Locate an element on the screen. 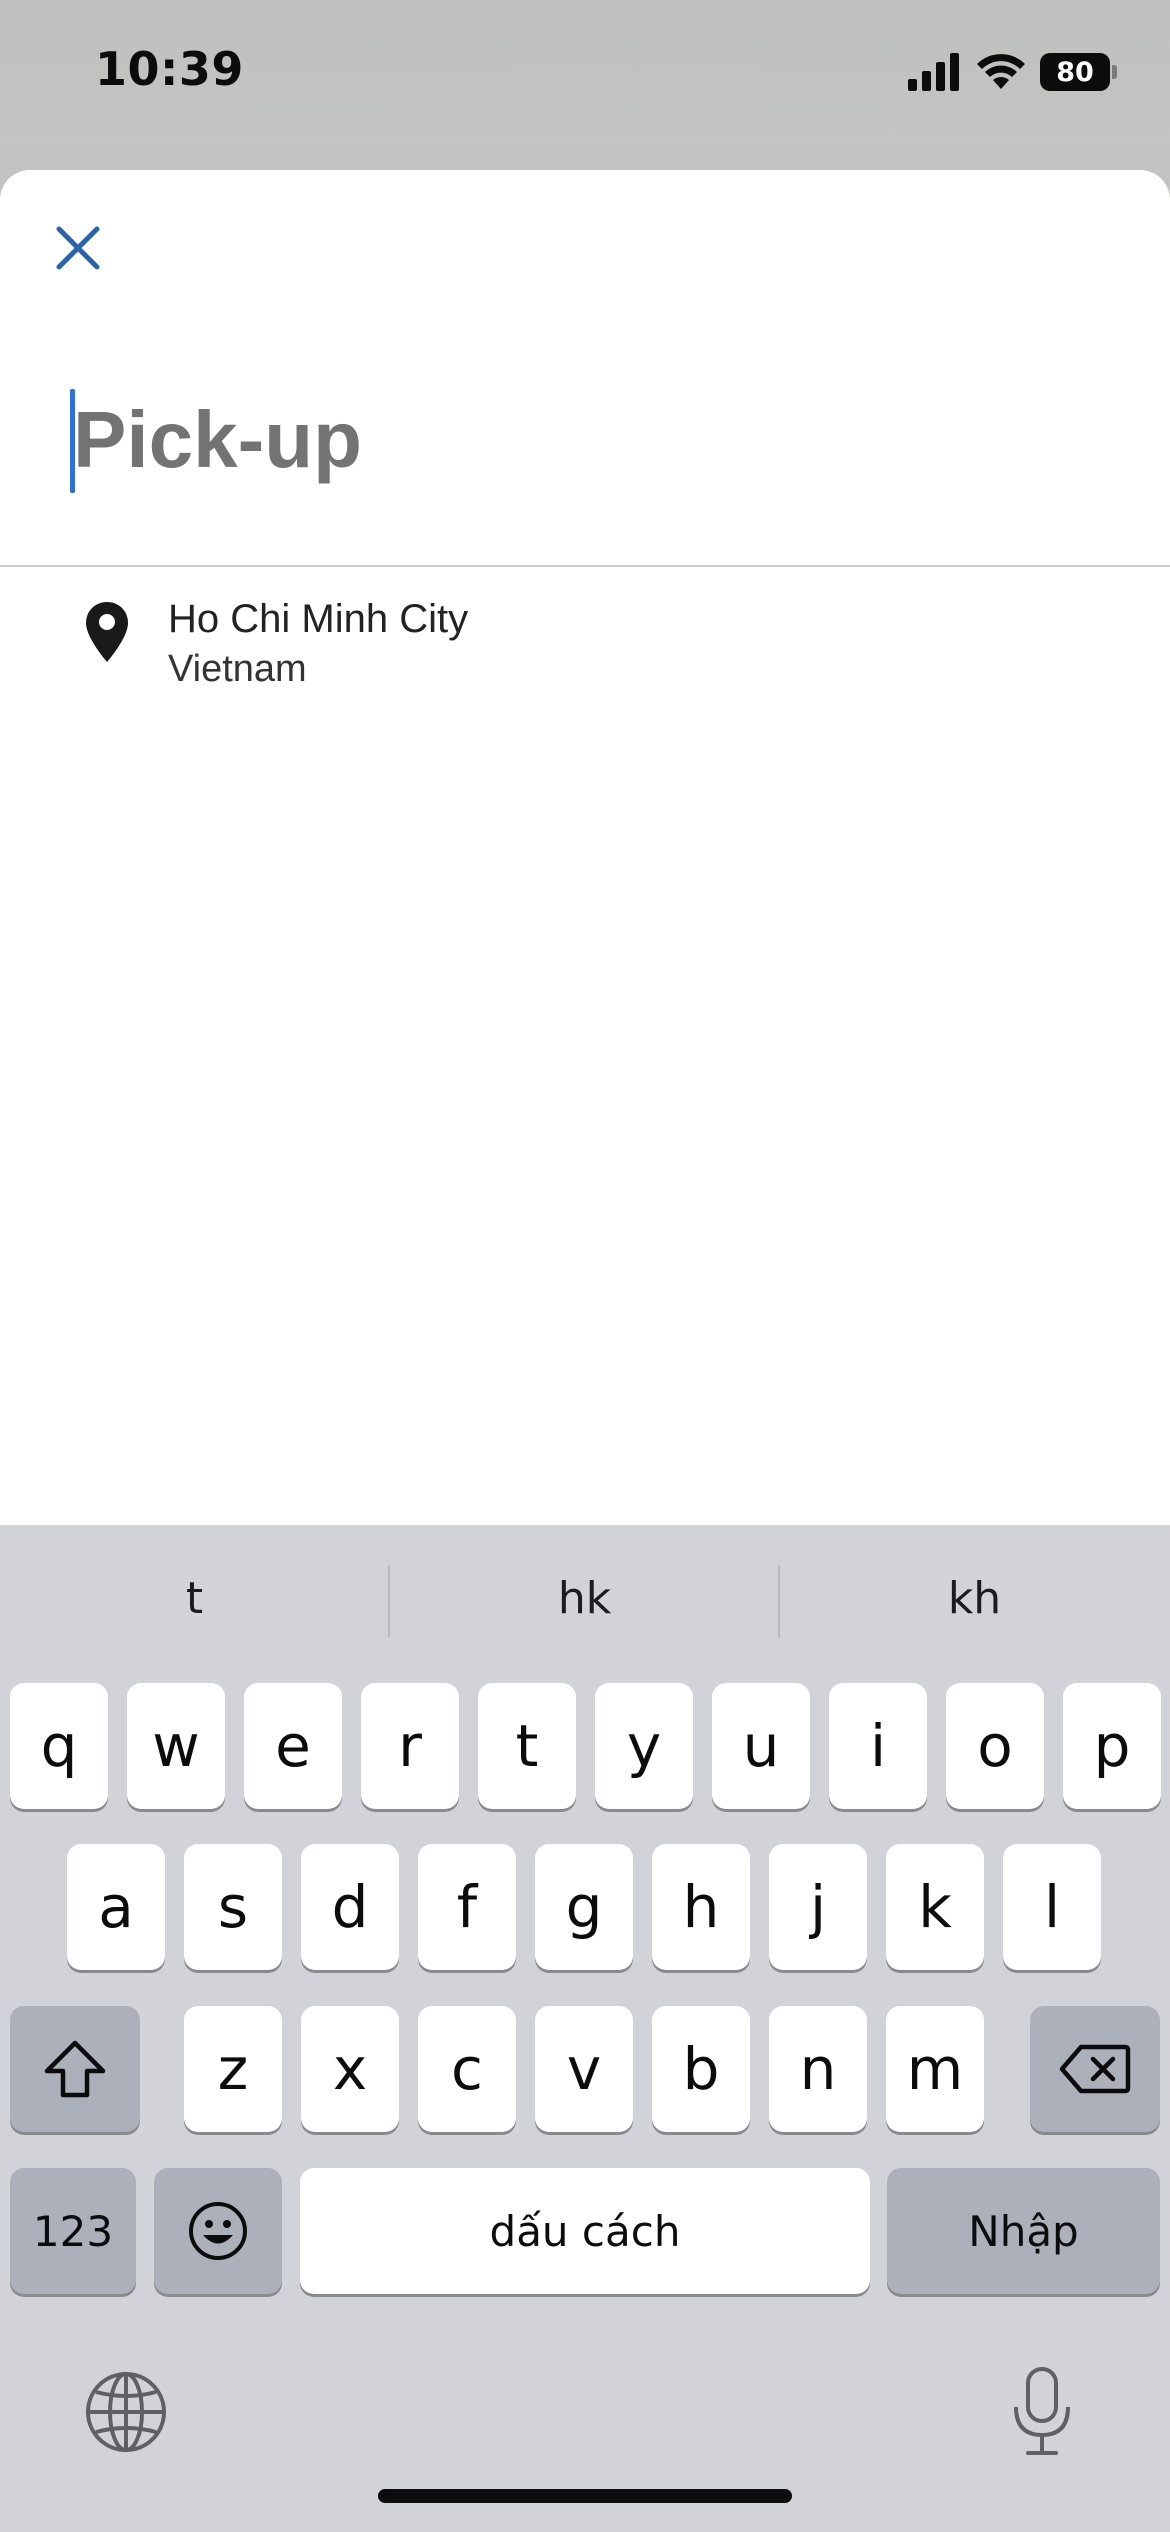 The image size is (1170, 2532). key-k: k is located at coordinates (935, 1907).